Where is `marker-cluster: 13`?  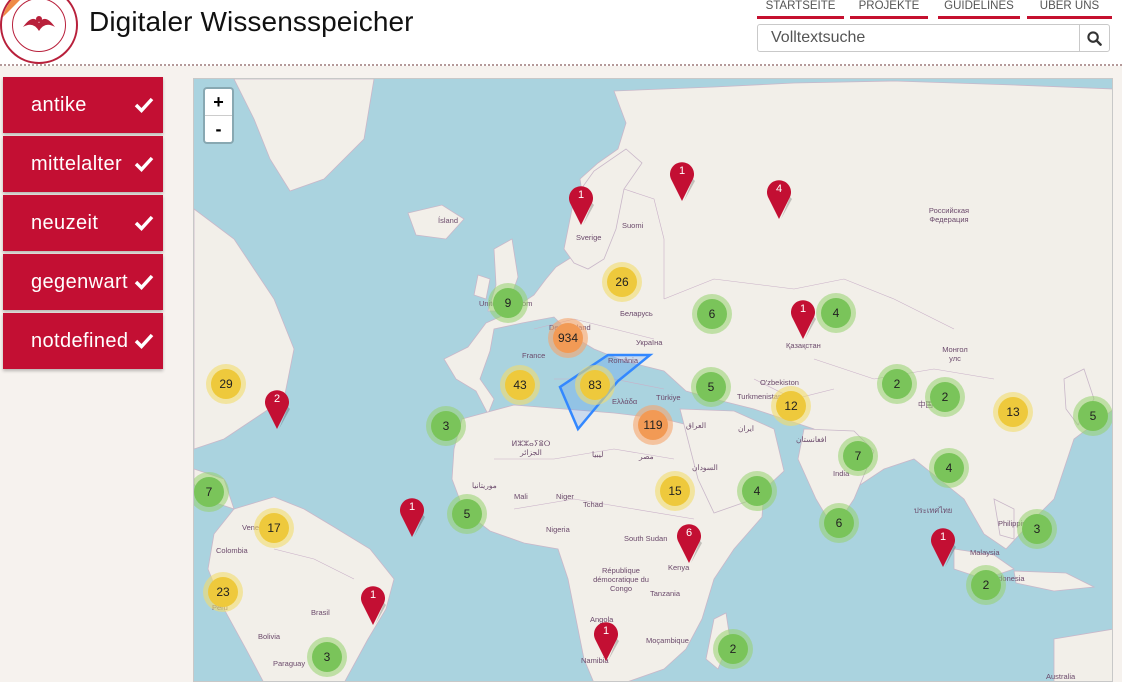 marker-cluster: 13 is located at coordinates (1013, 412).